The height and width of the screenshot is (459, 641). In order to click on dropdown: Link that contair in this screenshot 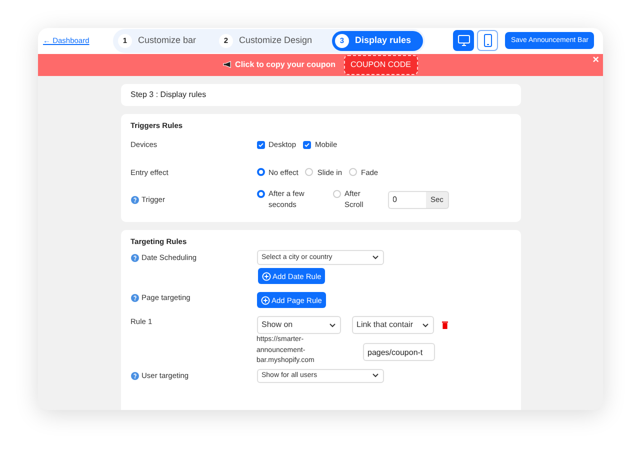, I will do `click(393, 325)`.